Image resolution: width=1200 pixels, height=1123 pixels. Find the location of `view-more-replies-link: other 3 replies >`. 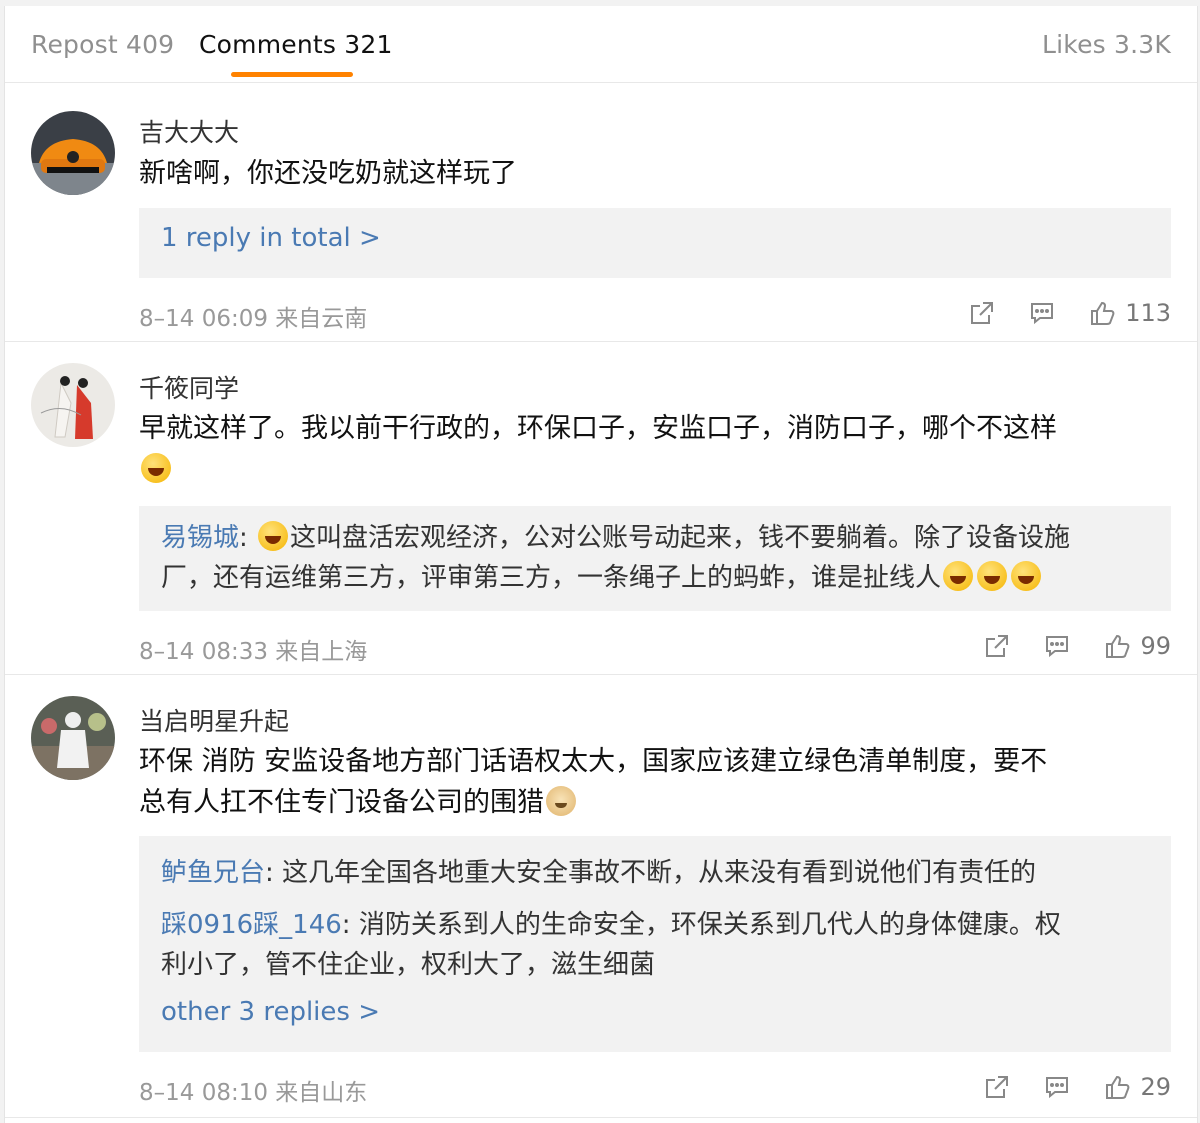

view-more-replies-link: other 3 replies > is located at coordinates (270, 1012).